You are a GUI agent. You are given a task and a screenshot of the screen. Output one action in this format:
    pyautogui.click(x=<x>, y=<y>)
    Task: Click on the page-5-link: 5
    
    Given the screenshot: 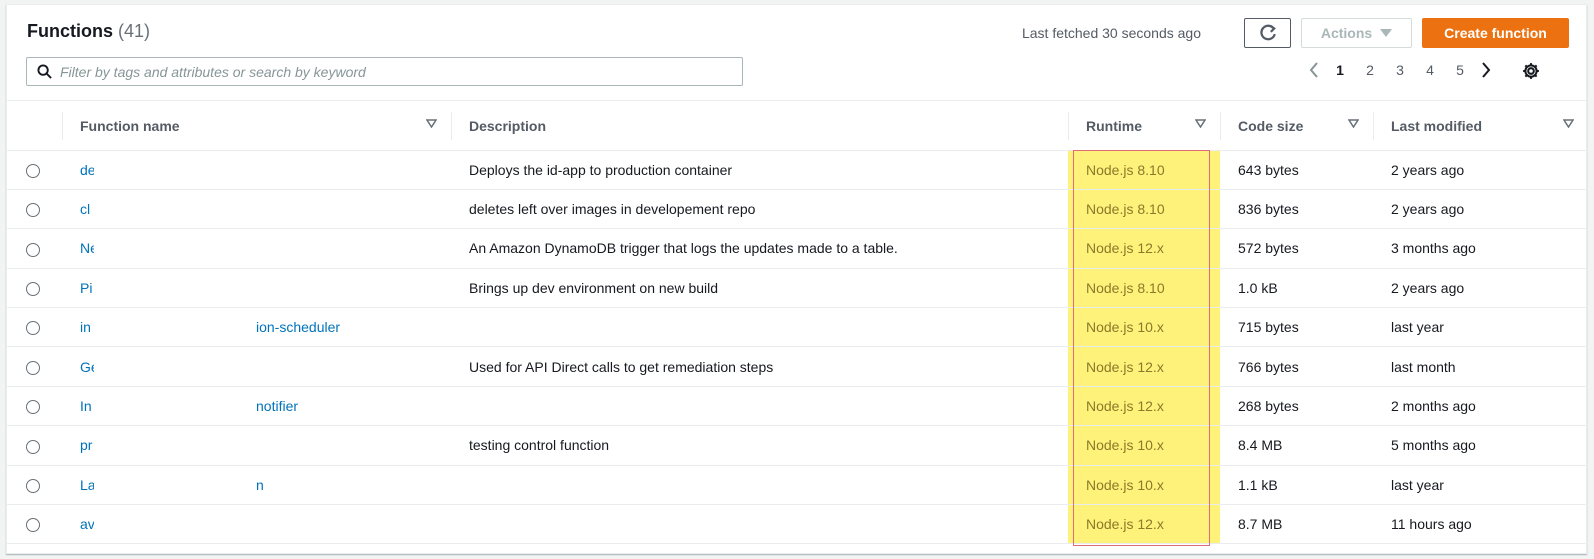 What is the action you would take?
    pyautogui.click(x=1460, y=70)
    